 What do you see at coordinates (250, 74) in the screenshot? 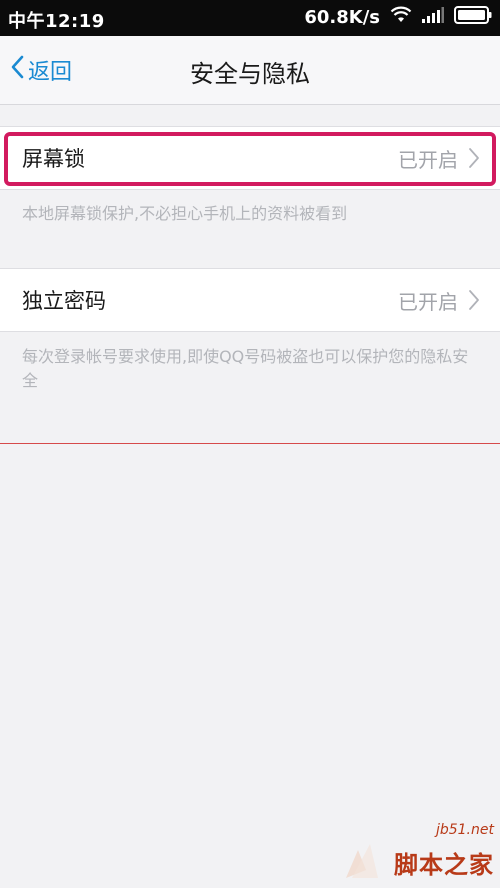
I see `page-title: 安全与隐私` at bounding box center [250, 74].